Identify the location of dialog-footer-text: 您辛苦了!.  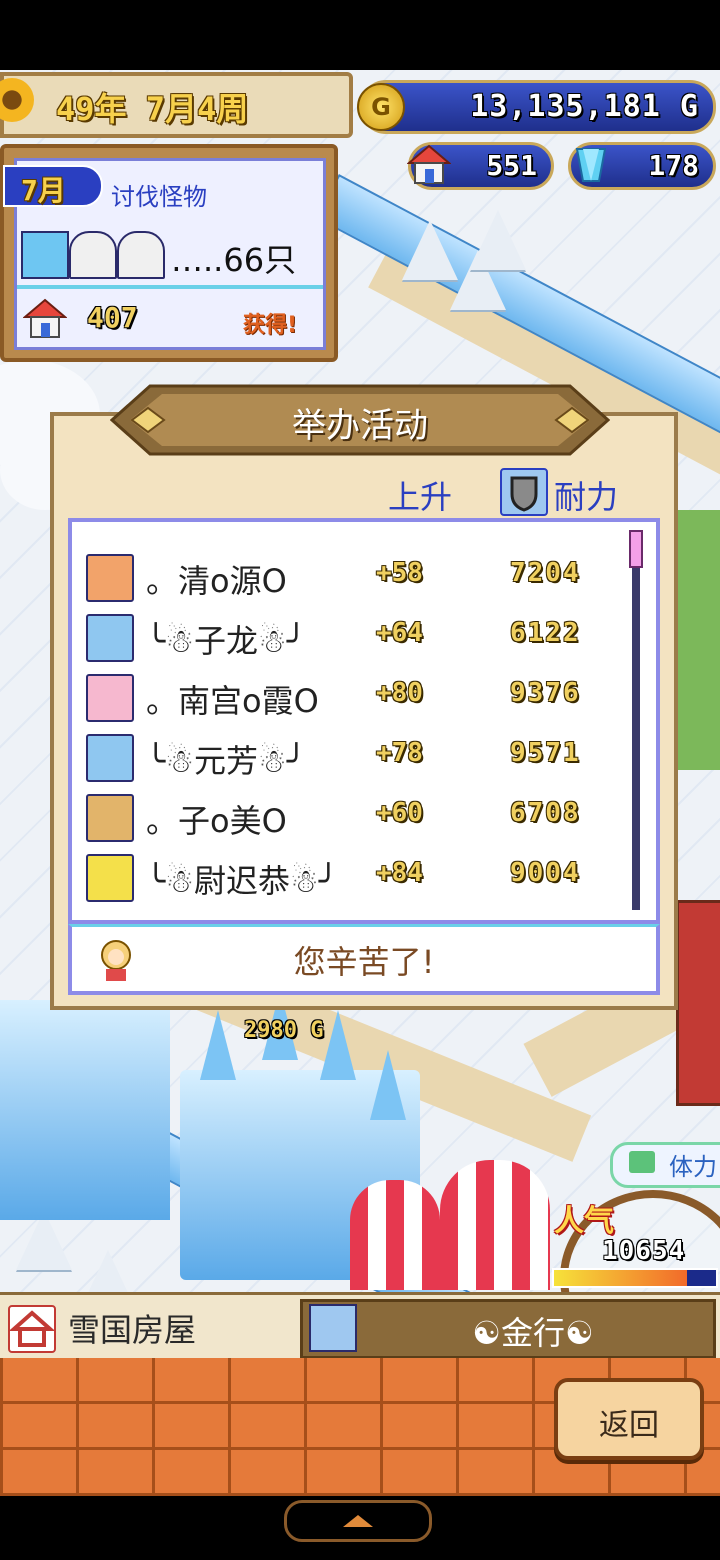
(364, 962).